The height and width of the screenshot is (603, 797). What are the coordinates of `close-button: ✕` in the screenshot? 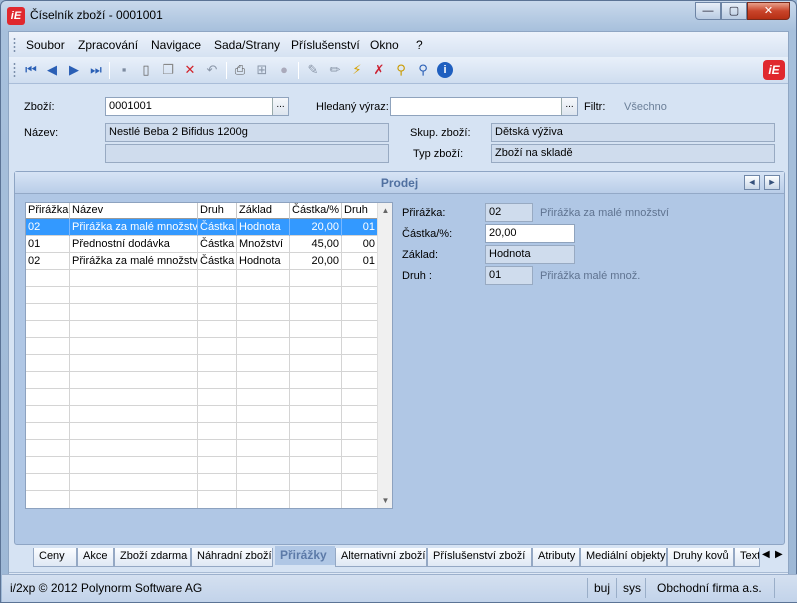 It's located at (768, 11).